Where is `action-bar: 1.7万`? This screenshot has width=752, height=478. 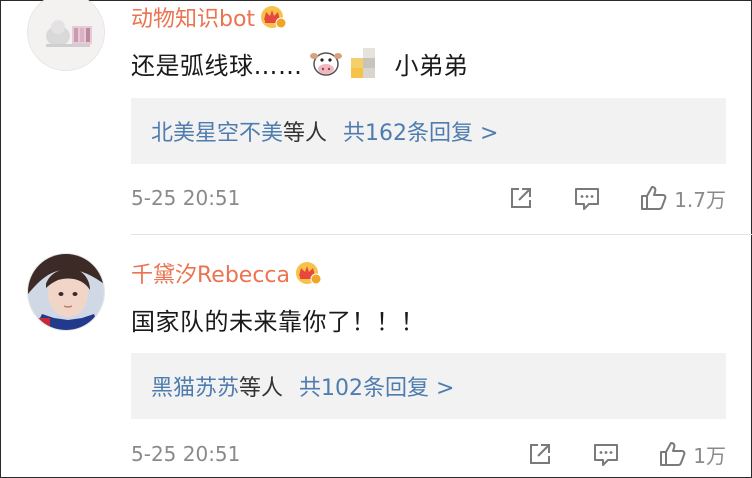
action-bar: 1.7万 is located at coordinates (616, 198).